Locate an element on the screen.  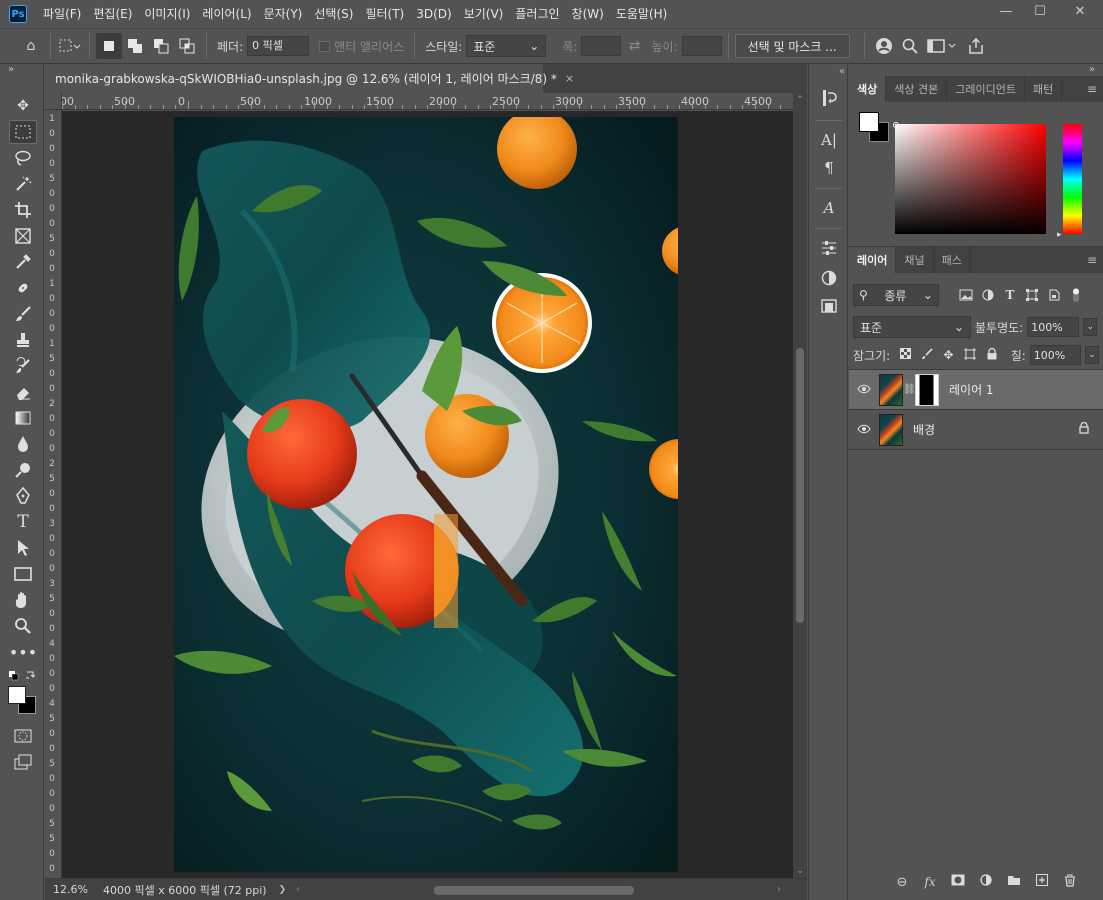
home-icon: ⌂ is located at coordinates (31, 46).